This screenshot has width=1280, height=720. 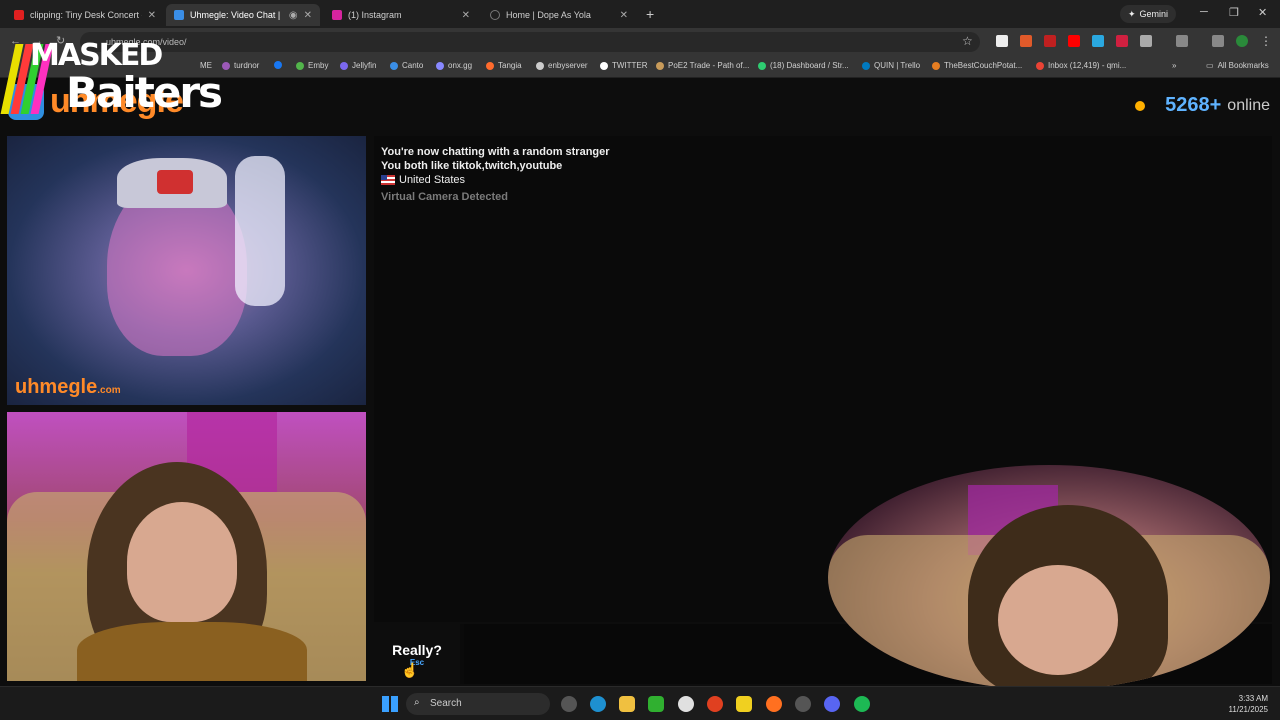 What do you see at coordinates (1146, 41) in the screenshot?
I see `puzzle-icon` at bounding box center [1146, 41].